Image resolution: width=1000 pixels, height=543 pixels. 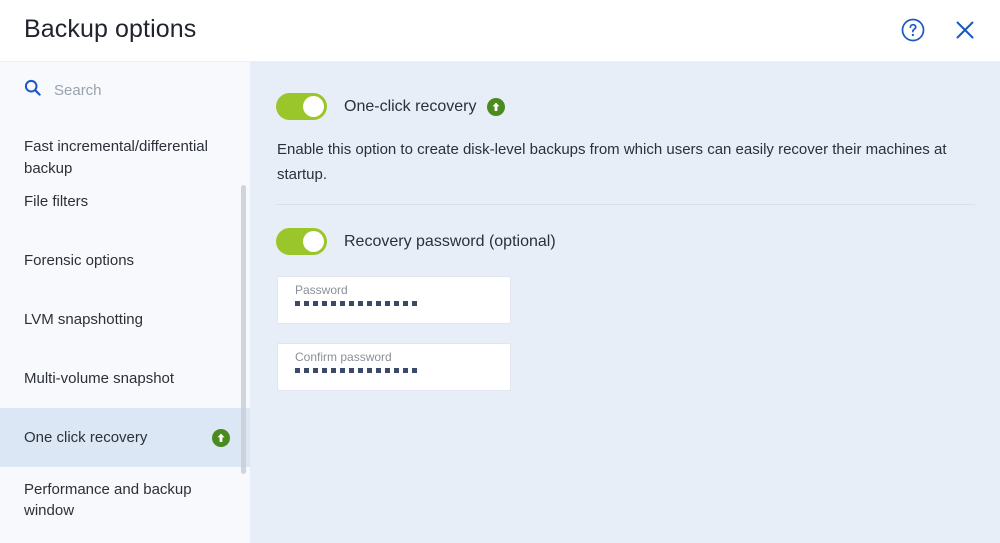 What do you see at coordinates (99, 378) in the screenshot?
I see `sidebar-item-label: Multi-volume snapshot` at bounding box center [99, 378].